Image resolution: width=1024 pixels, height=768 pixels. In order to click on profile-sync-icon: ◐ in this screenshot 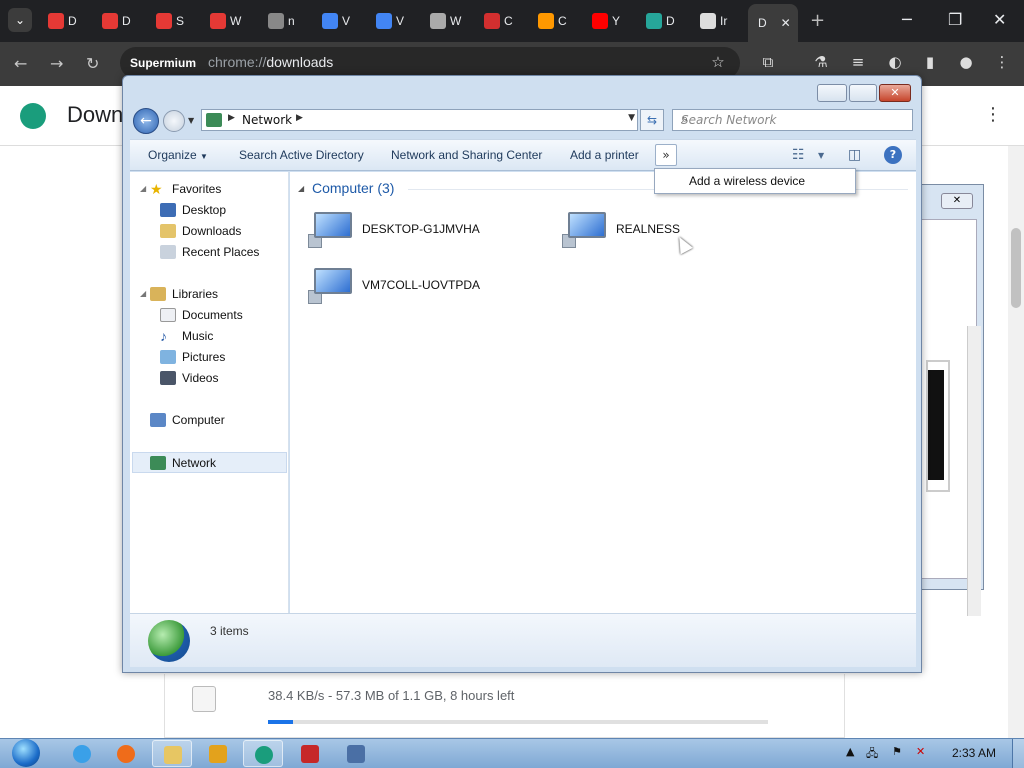, I will do `click(895, 63)`.